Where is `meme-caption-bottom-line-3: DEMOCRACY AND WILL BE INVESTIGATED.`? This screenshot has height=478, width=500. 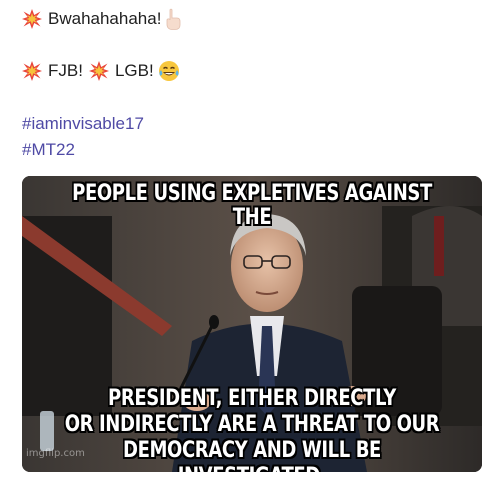
meme-caption-bottom-line-3: DEMOCRACY AND WILL BE INVESTIGATED. is located at coordinates (252, 455).